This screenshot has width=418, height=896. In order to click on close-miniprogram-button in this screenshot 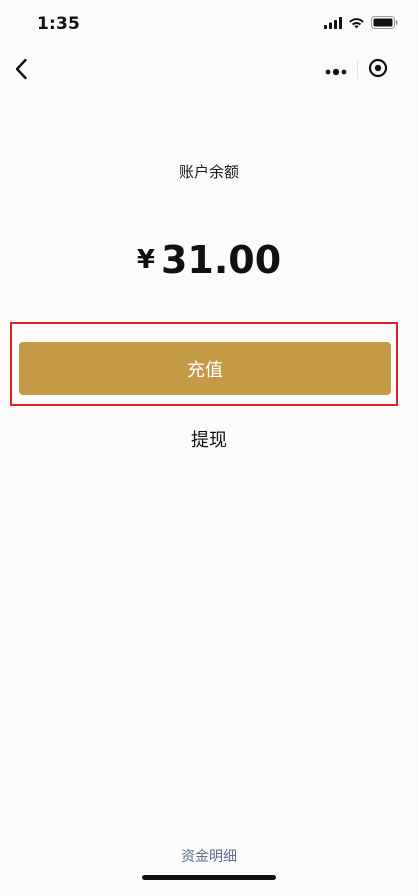, I will do `click(378, 70)`.